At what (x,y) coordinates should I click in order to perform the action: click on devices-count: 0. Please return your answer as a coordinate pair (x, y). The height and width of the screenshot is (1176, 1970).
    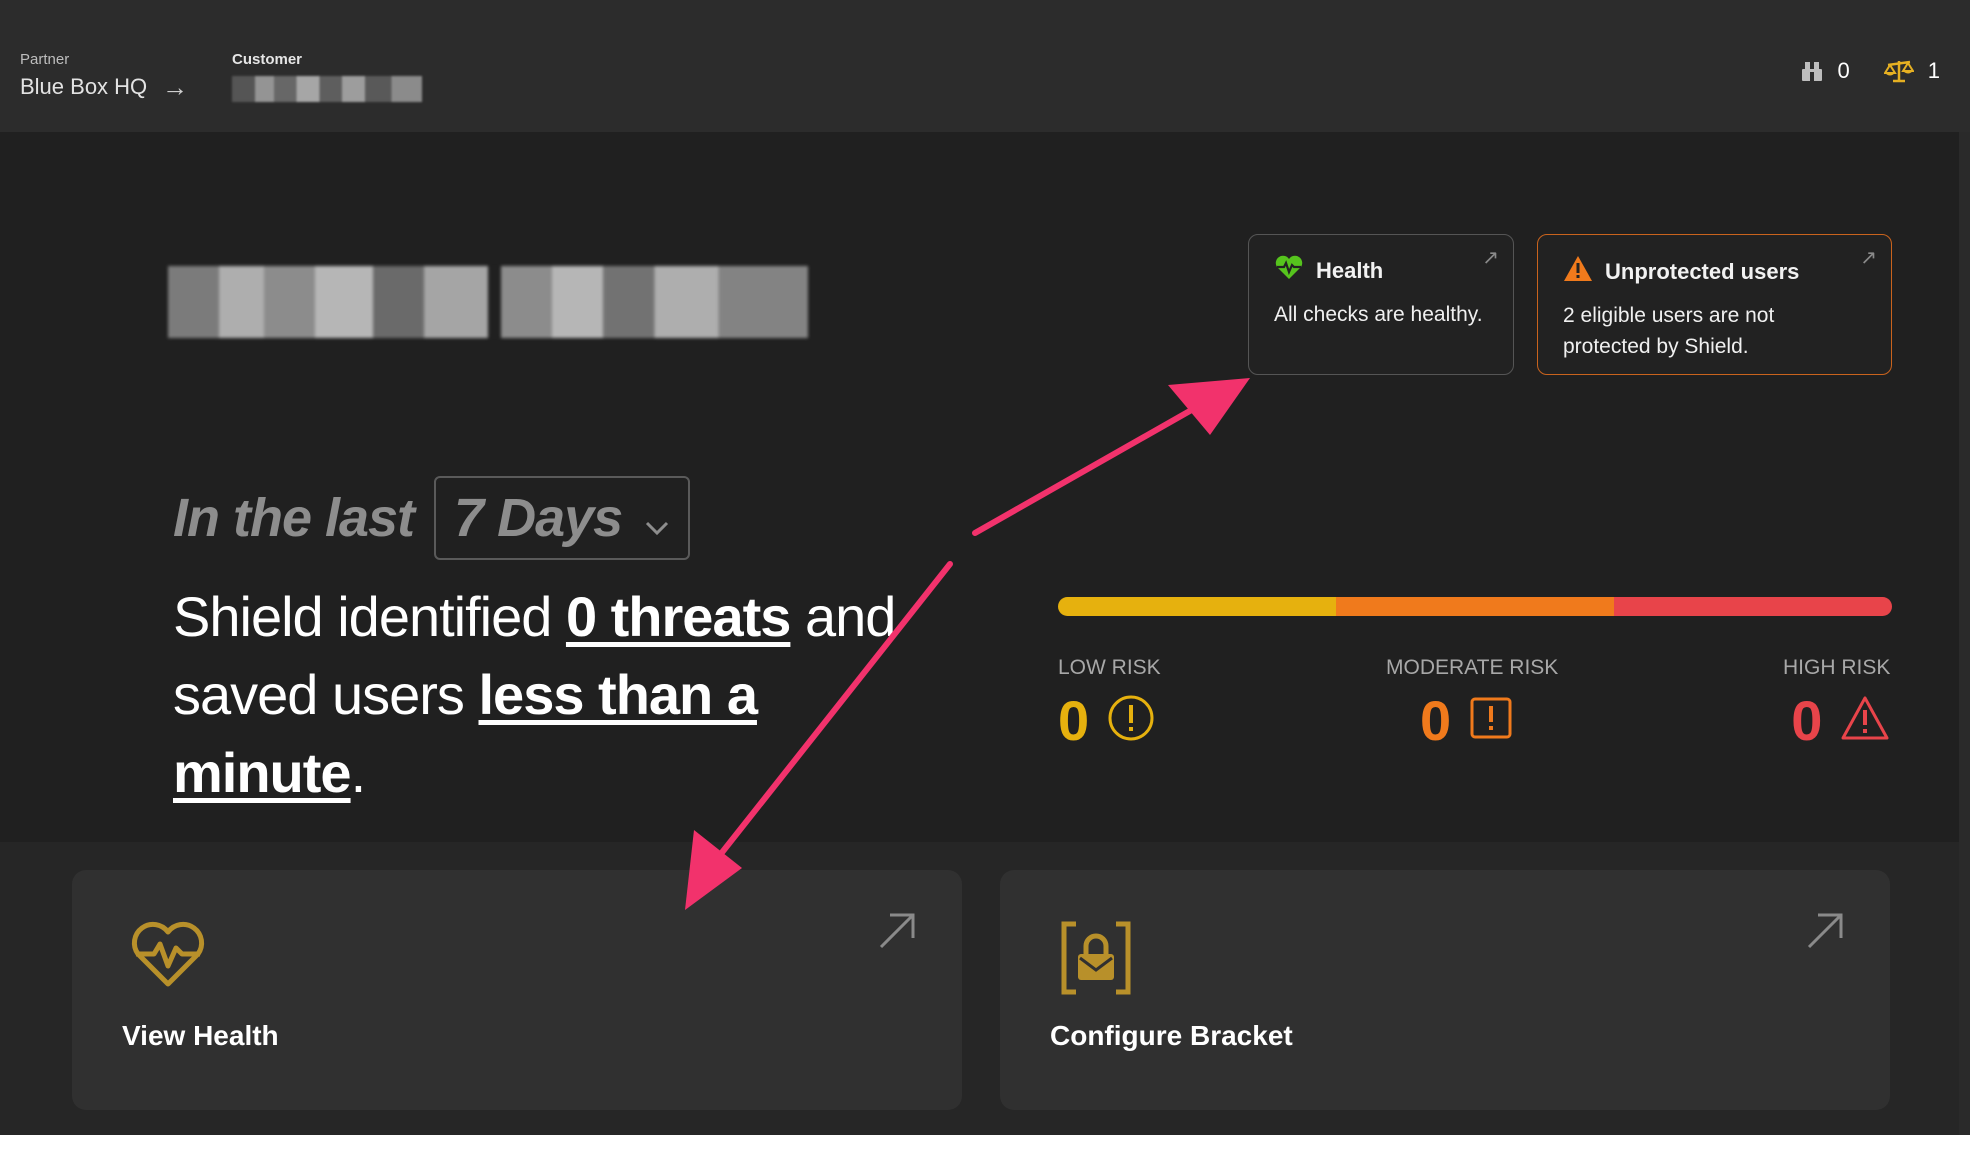
    Looking at the image, I should click on (1843, 70).